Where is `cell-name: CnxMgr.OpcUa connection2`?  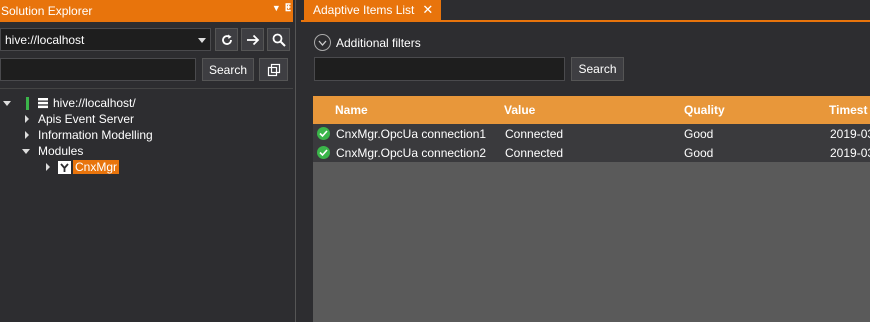
cell-name: CnxMgr.OpcUa connection2 is located at coordinates (411, 153).